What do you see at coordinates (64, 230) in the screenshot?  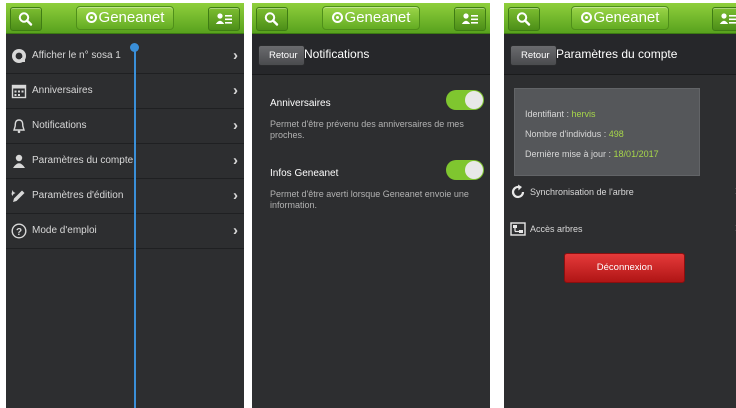 I see `menu-item-label: Mode d'emploi` at bounding box center [64, 230].